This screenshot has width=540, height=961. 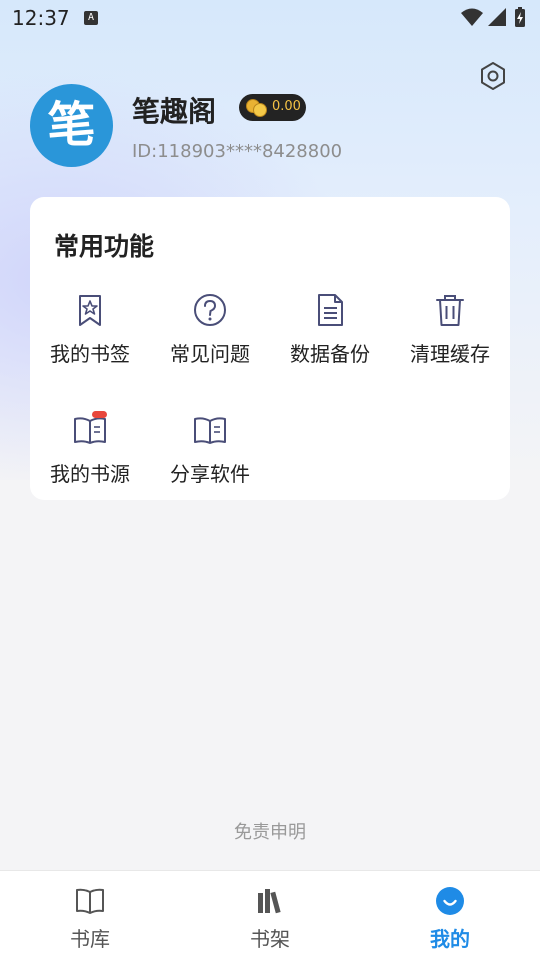 What do you see at coordinates (174, 110) in the screenshot?
I see `username: 笔趣阁` at bounding box center [174, 110].